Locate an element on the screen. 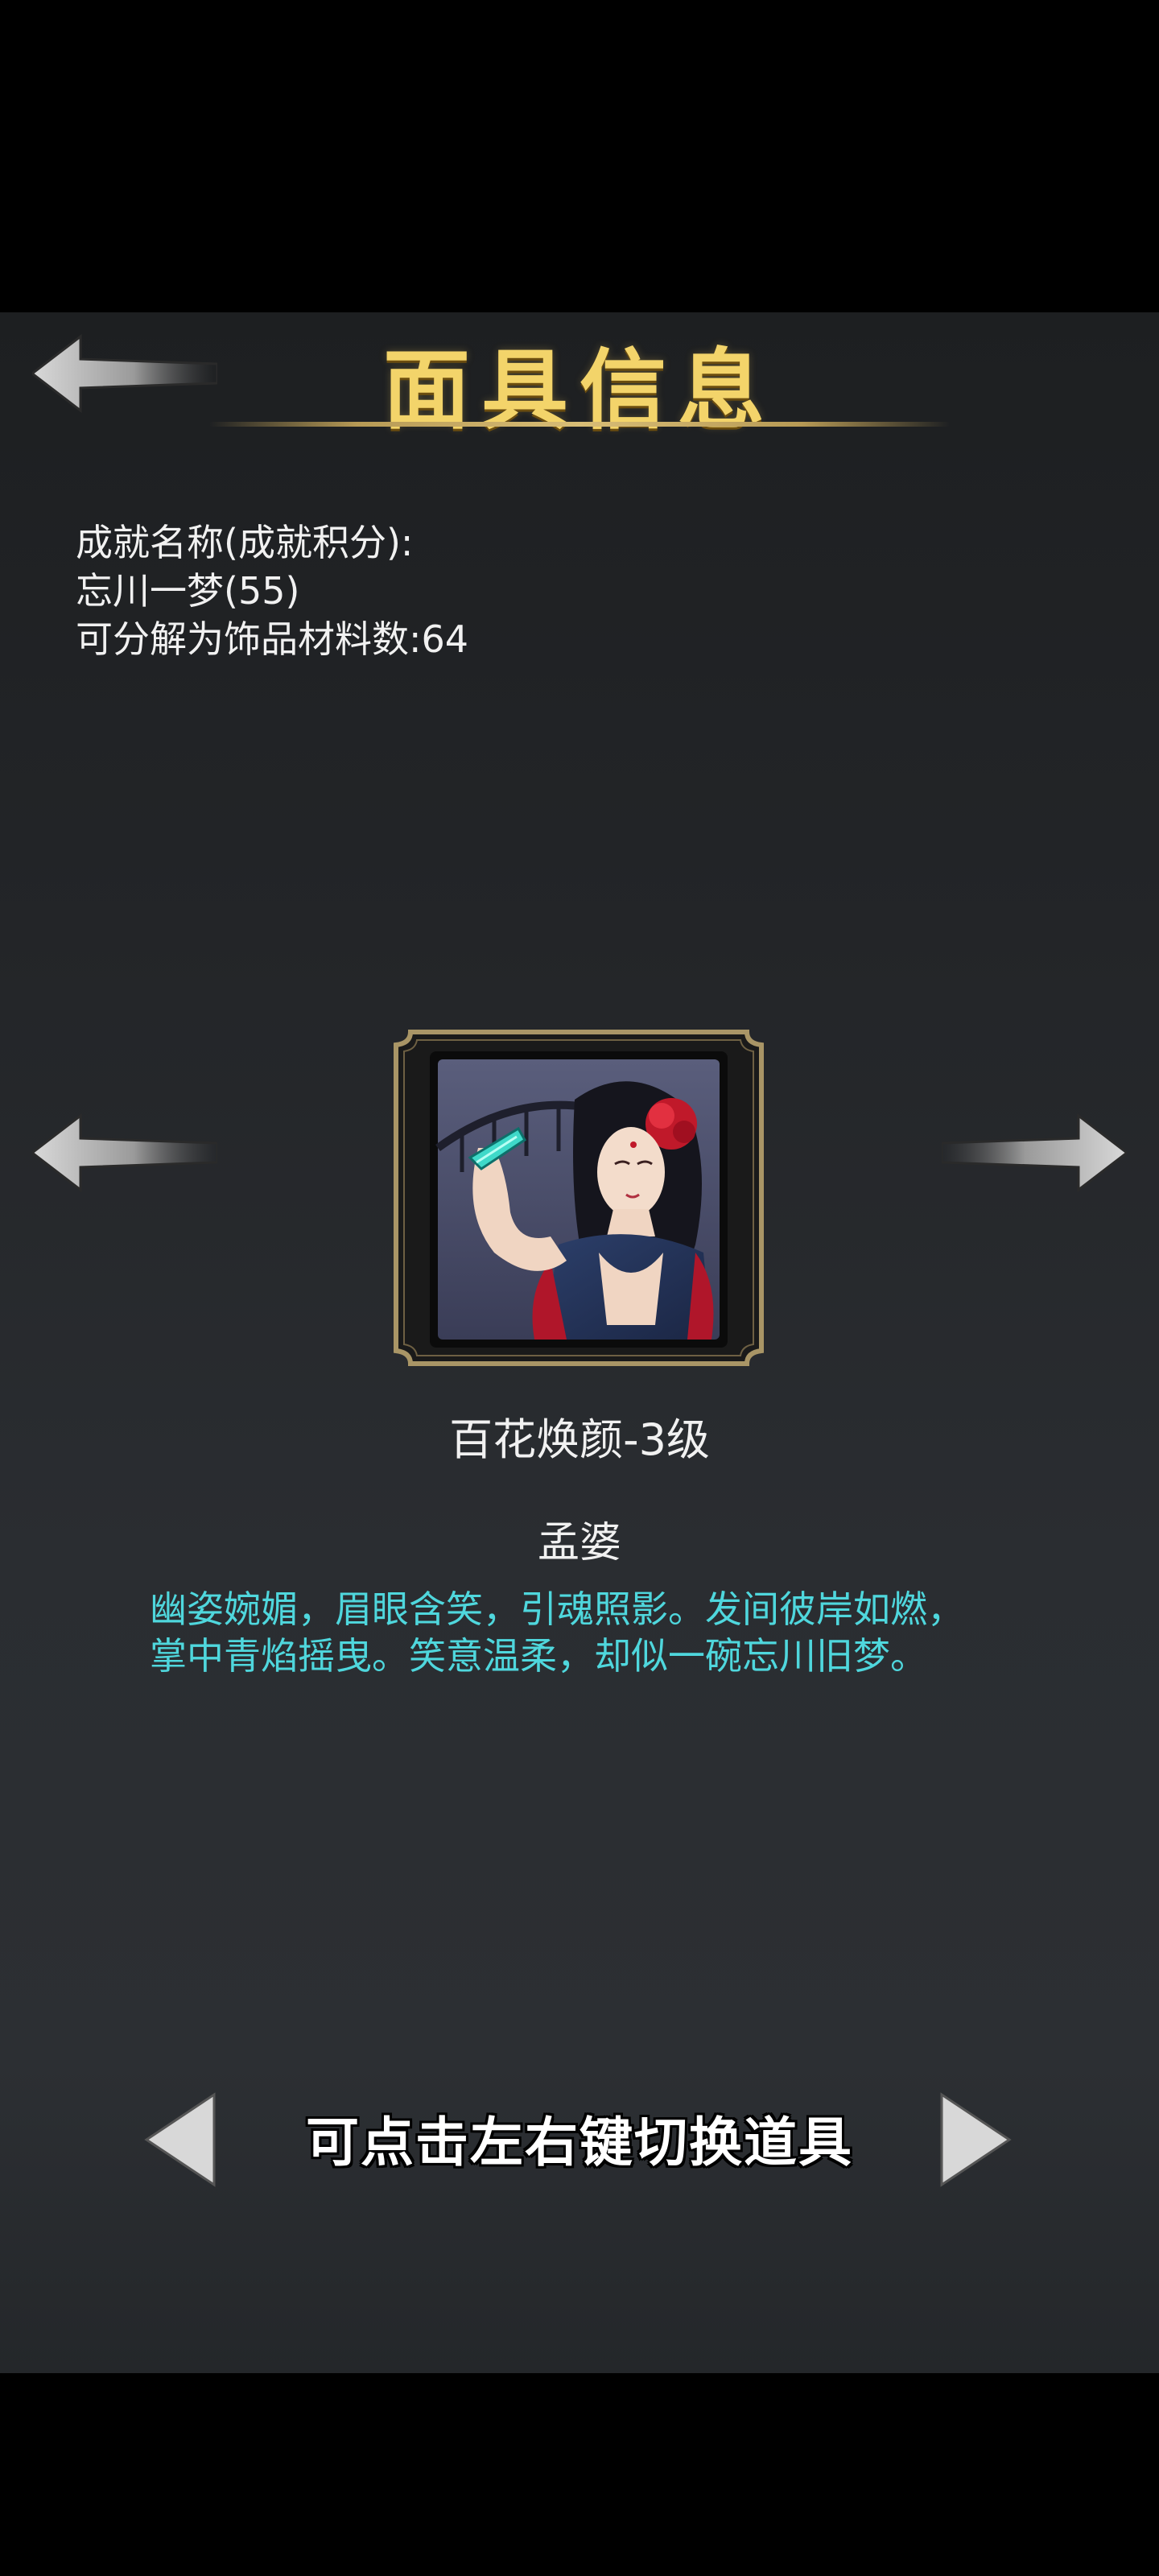  item-name: 百花焕颜-3级 is located at coordinates (579, 1439).